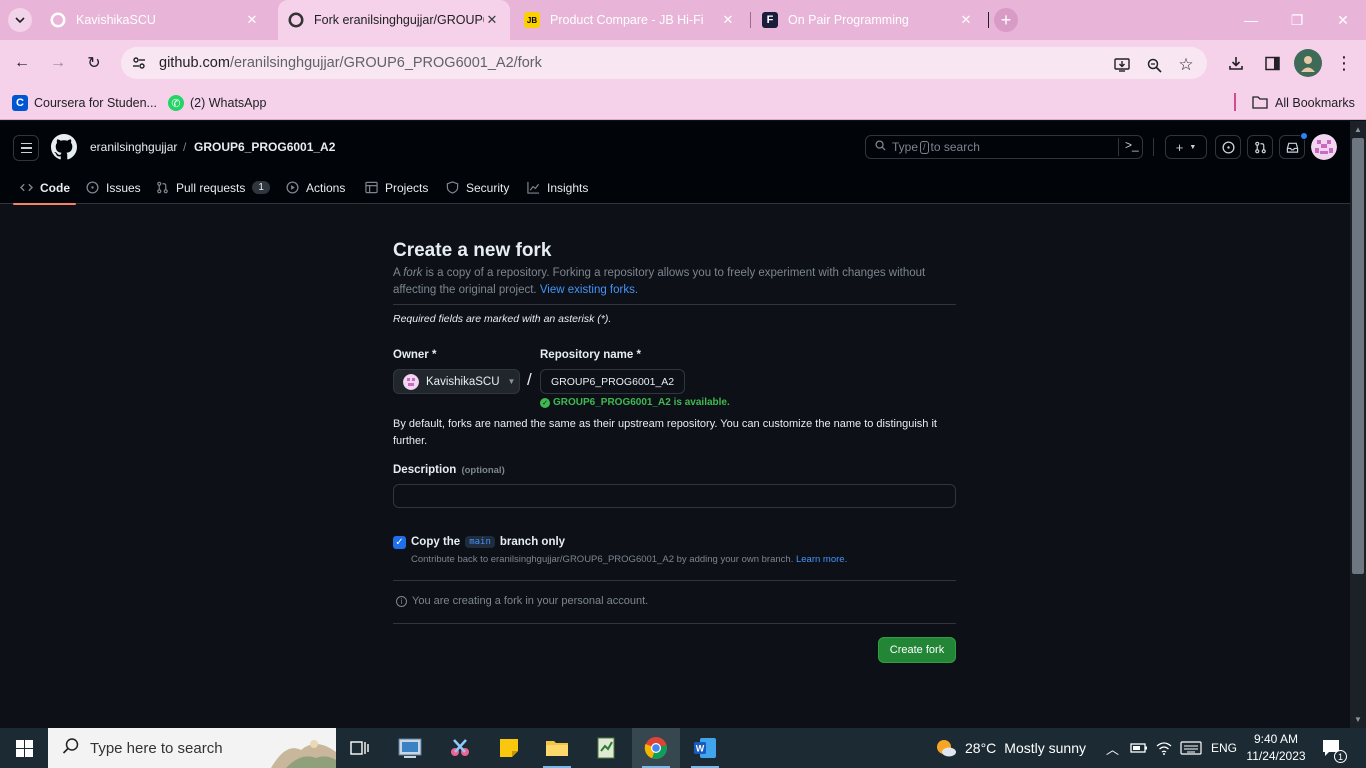  What do you see at coordinates (1308, 63) in the screenshot?
I see `profile-avatar` at bounding box center [1308, 63].